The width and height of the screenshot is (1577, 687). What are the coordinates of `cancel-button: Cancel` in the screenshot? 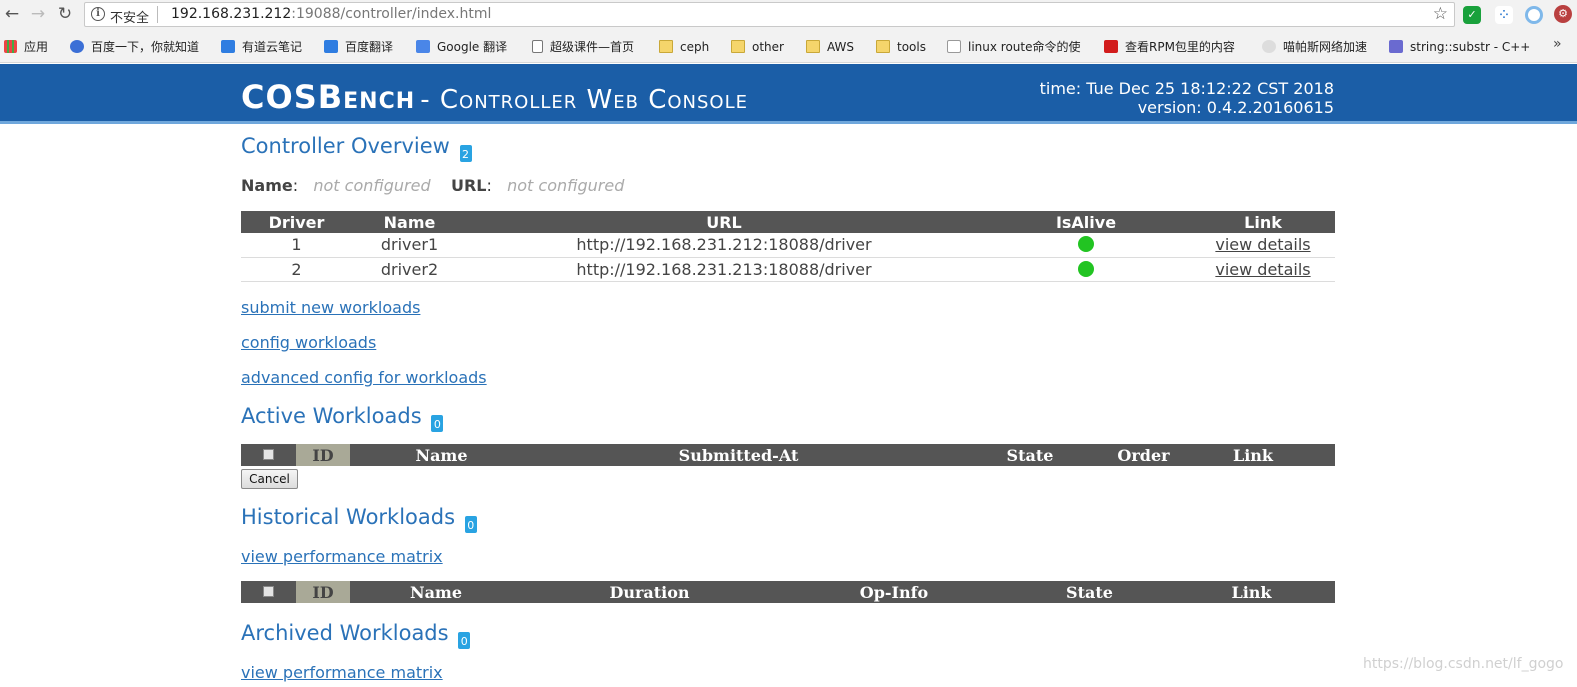 It's located at (269, 479).